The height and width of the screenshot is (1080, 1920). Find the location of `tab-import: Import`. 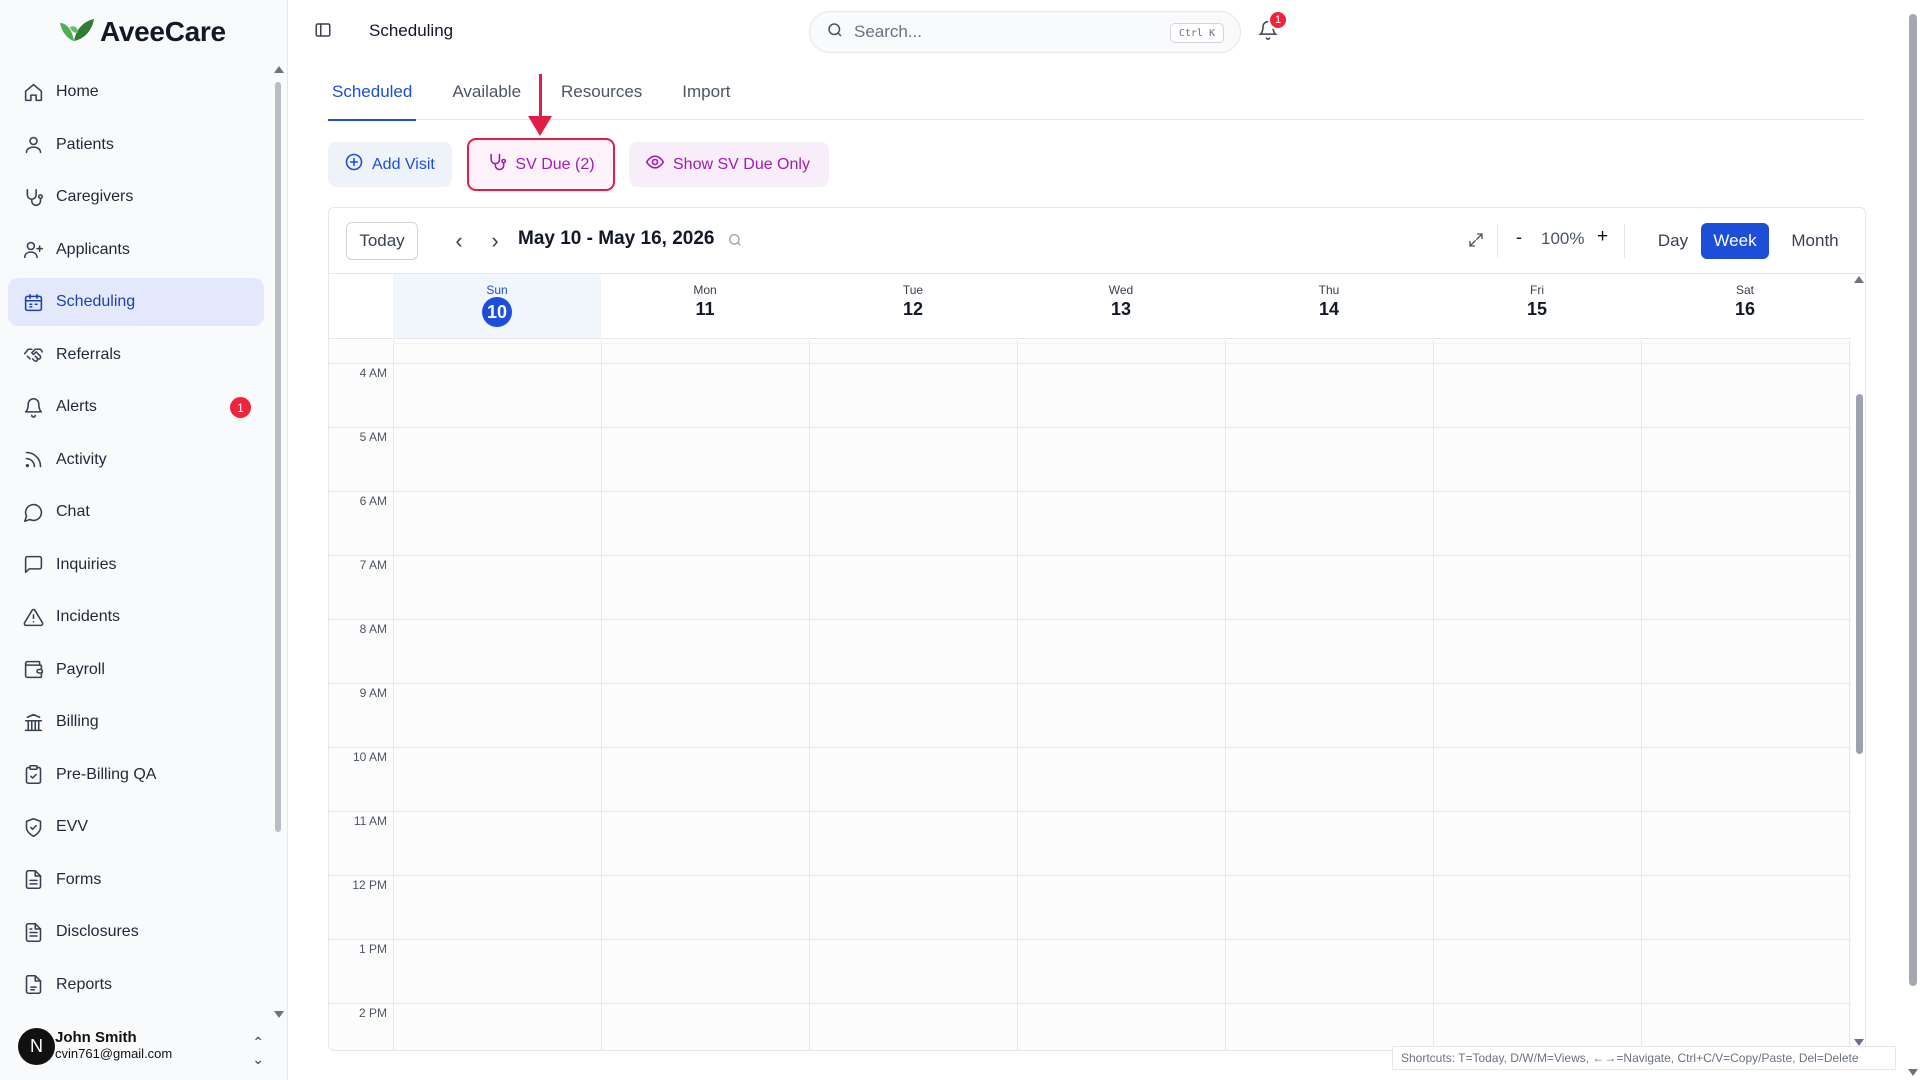

tab-import: Import is located at coordinates (706, 95).